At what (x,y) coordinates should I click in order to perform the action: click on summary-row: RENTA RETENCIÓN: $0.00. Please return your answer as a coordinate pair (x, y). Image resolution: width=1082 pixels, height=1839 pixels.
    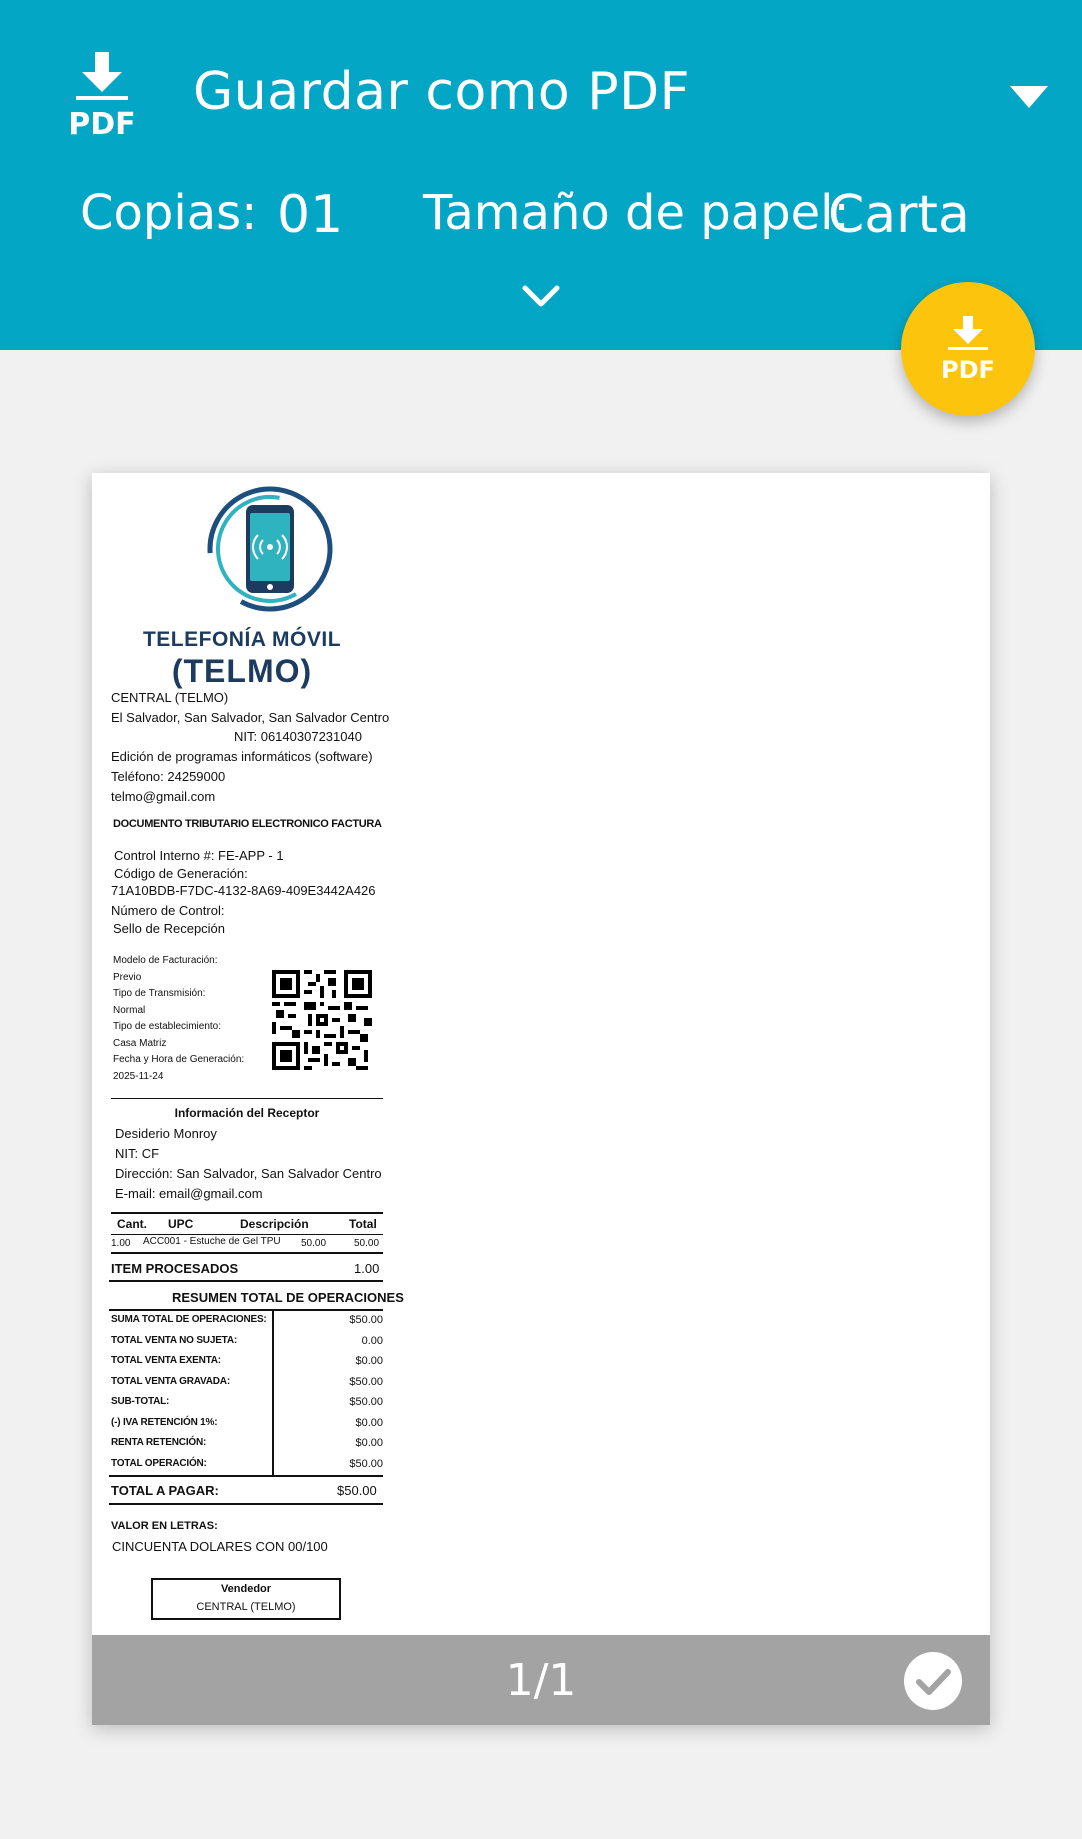
    Looking at the image, I should click on (247, 1443).